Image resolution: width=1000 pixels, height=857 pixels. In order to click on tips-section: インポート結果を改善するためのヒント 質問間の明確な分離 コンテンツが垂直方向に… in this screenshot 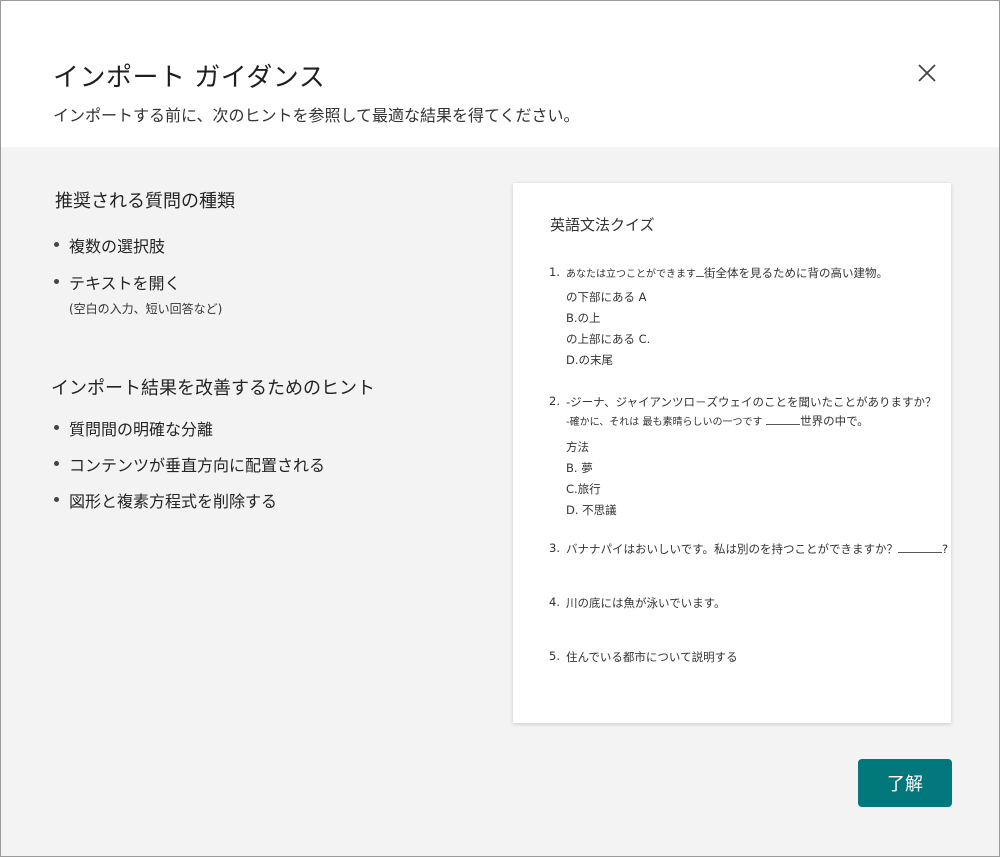, I will do `click(261, 443)`.